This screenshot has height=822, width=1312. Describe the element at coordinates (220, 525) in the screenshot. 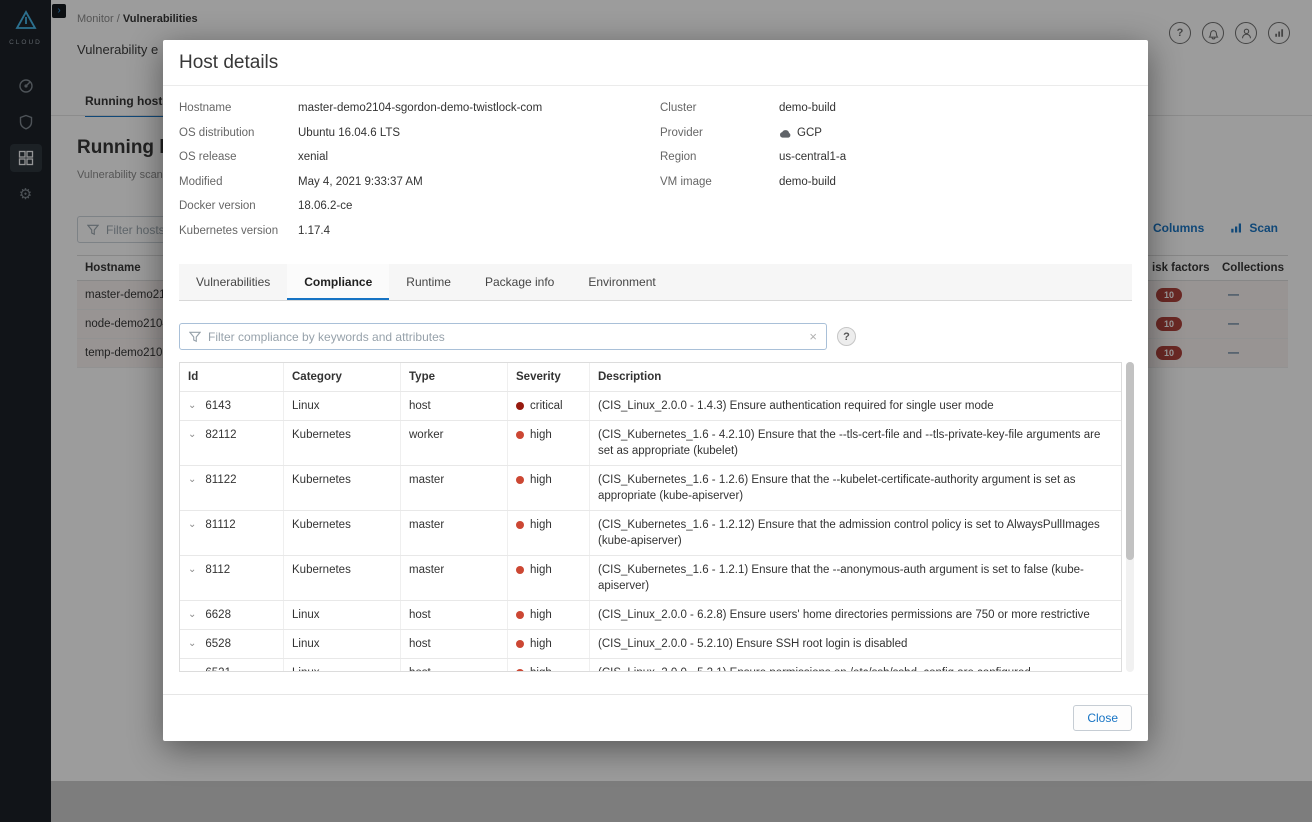

I see `row-id: 81112` at that location.